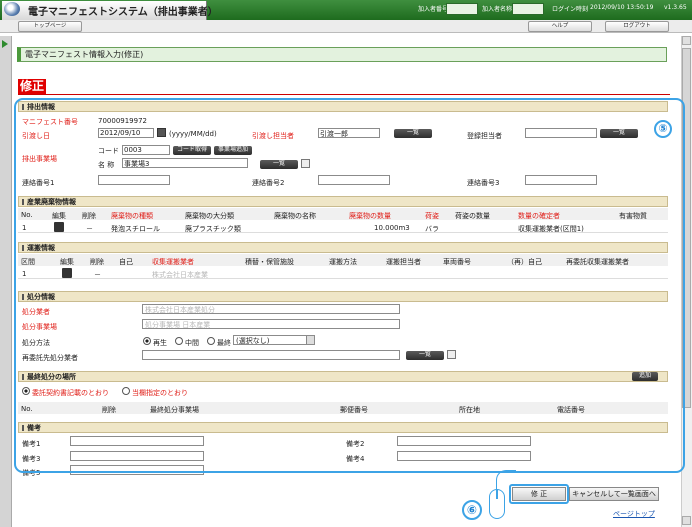 The width and height of the screenshot is (692, 527). Describe the element at coordinates (528, 9) in the screenshot. I see `subscriber-name-box` at that location.